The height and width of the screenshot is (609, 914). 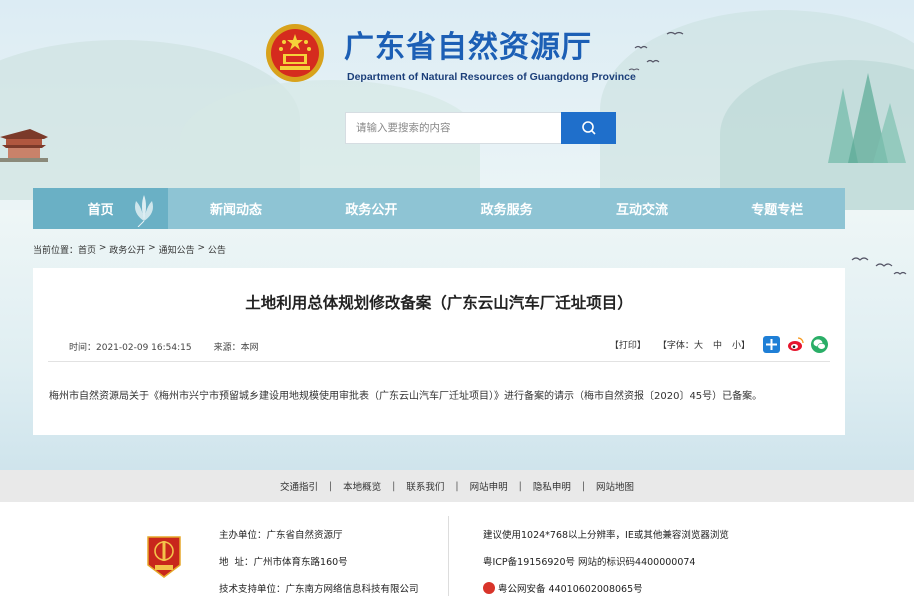 I want to click on weibo-share-button, so click(x=795, y=344).